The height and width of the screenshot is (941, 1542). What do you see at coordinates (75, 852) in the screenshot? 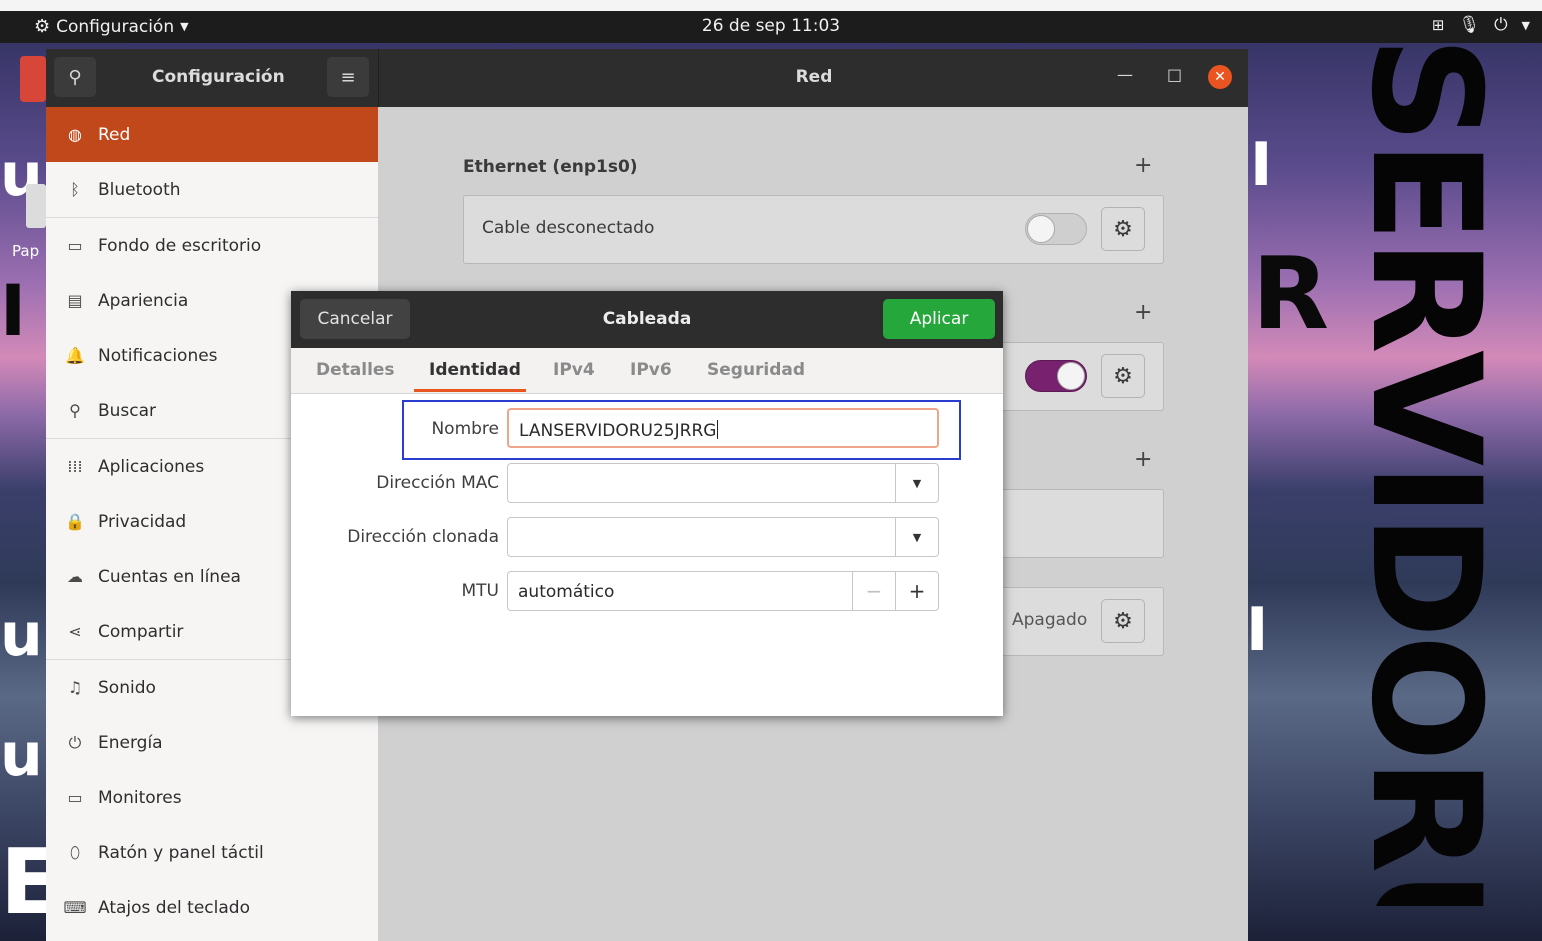
I see `mouse-icon: ⬯` at bounding box center [75, 852].